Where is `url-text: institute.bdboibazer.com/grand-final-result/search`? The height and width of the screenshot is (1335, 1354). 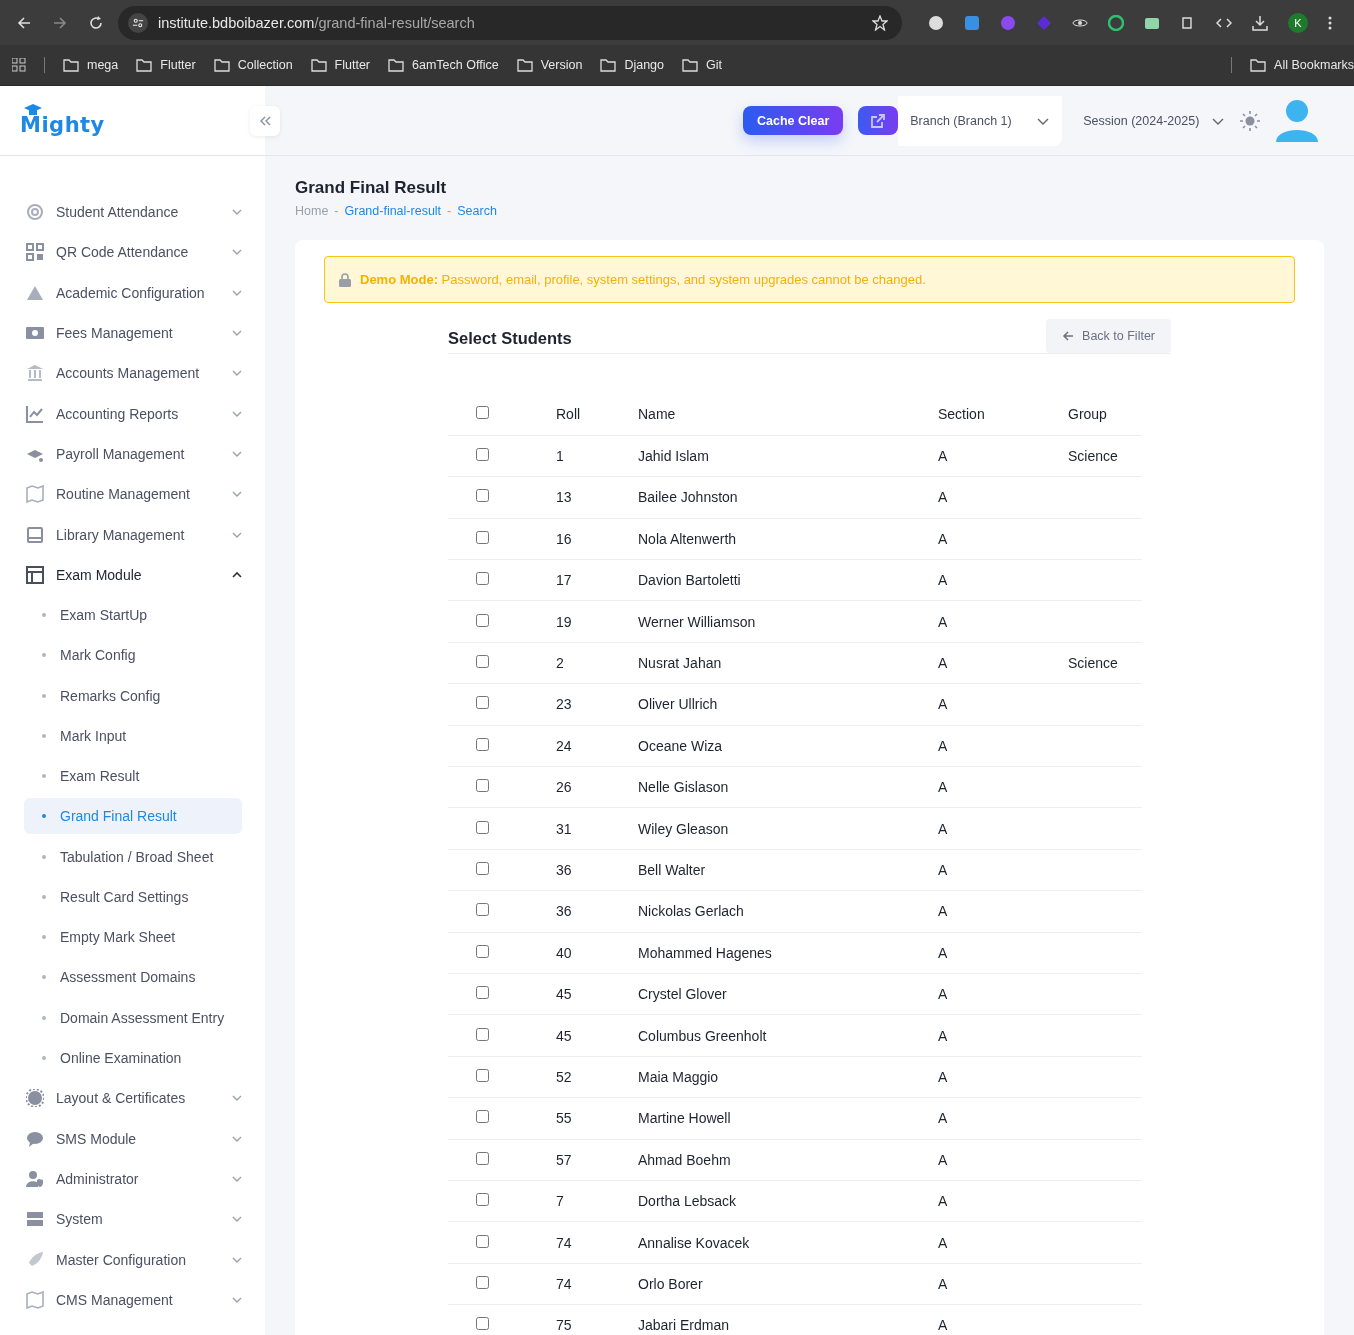 url-text: institute.bdboibazer.com/grand-final-result/search is located at coordinates (317, 22).